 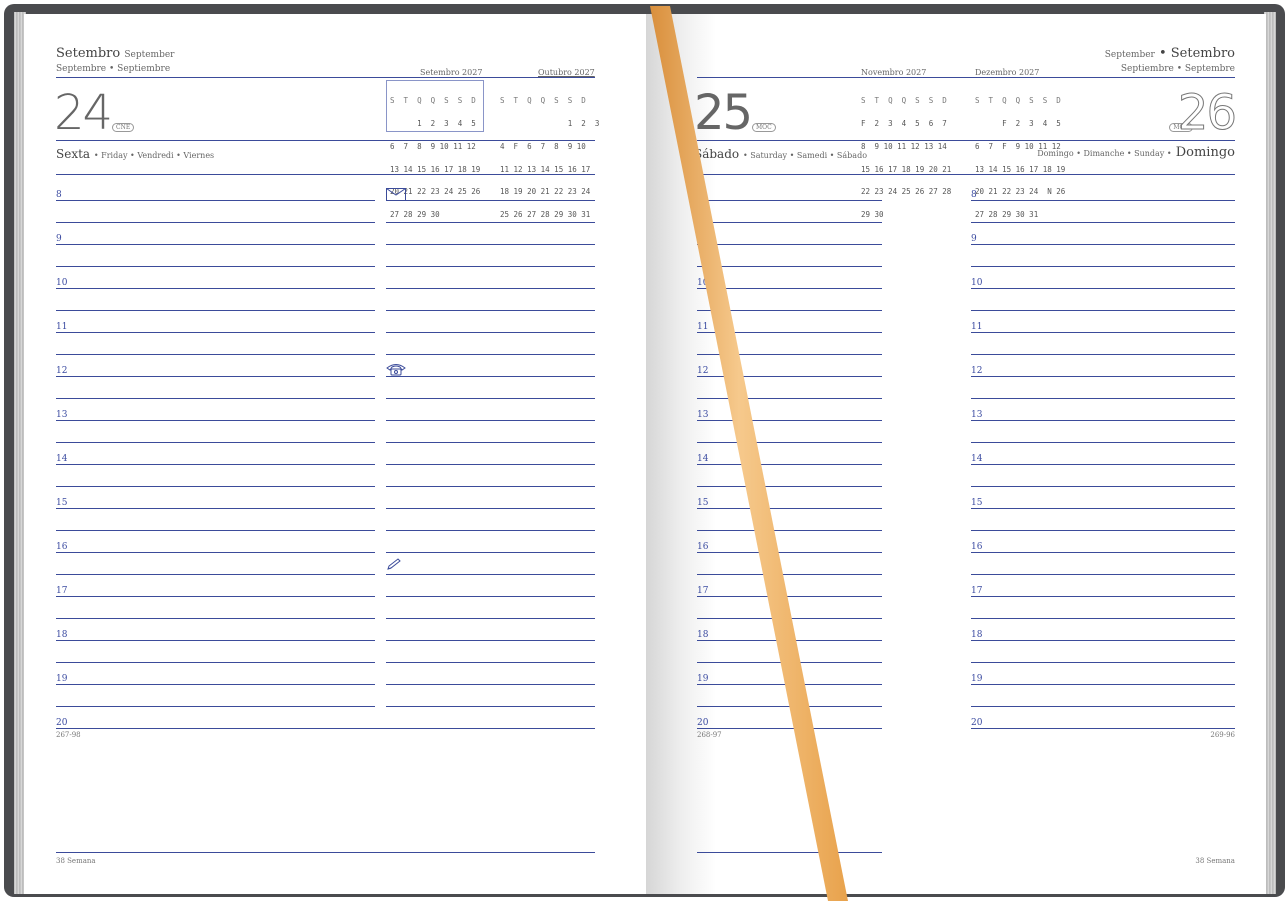 What do you see at coordinates (325, 174) in the screenshot?
I see `weekday-rule` at bounding box center [325, 174].